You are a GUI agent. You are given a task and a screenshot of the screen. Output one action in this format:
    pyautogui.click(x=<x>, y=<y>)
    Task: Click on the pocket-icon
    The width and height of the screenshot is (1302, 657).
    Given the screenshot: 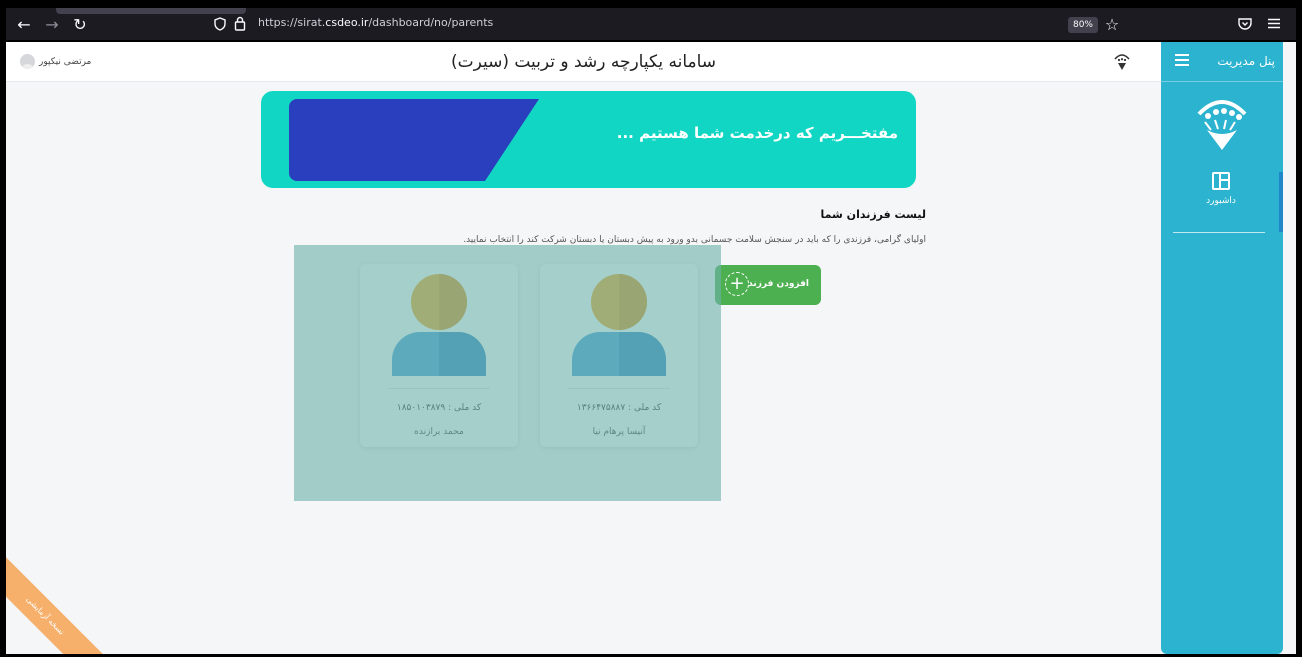 What is the action you would take?
    pyautogui.click(x=1245, y=23)
    